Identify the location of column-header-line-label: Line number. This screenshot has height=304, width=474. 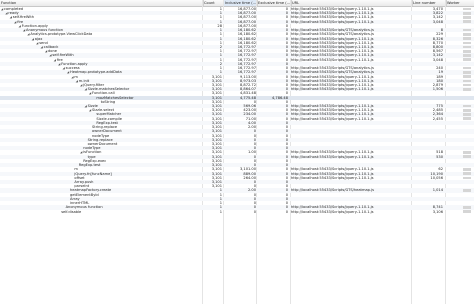
(424, 3).